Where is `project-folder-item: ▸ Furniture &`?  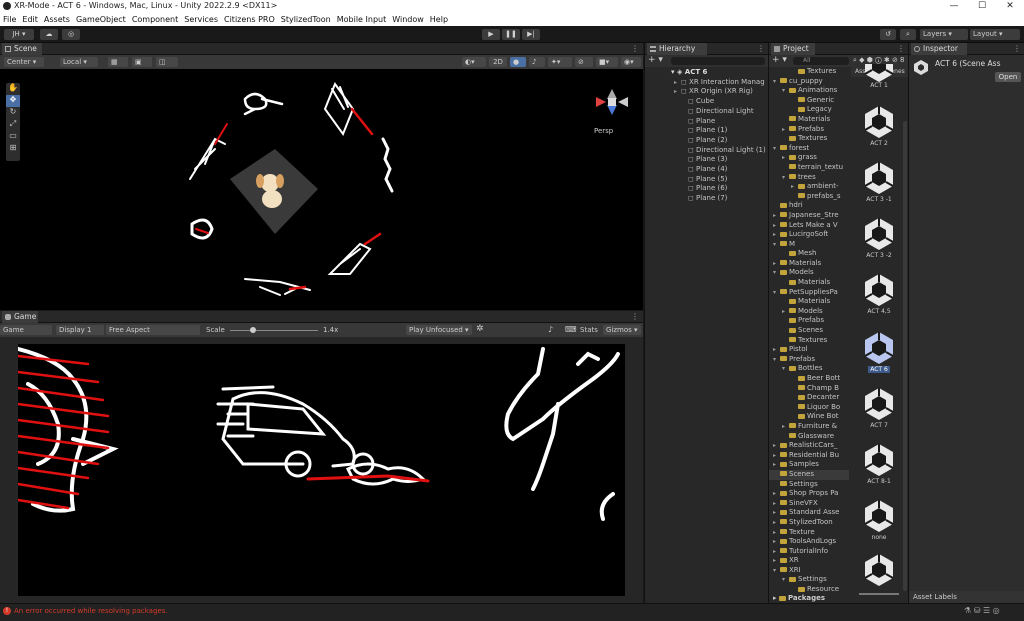
project-folder-item: ▸ Furniture & is located at coordinates (809, 427).